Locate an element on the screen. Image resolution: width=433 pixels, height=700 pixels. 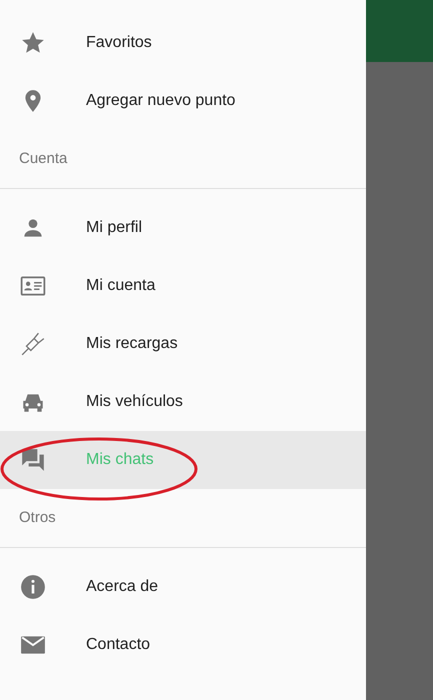
section-header: Otros is located at coordinates (37, 518).